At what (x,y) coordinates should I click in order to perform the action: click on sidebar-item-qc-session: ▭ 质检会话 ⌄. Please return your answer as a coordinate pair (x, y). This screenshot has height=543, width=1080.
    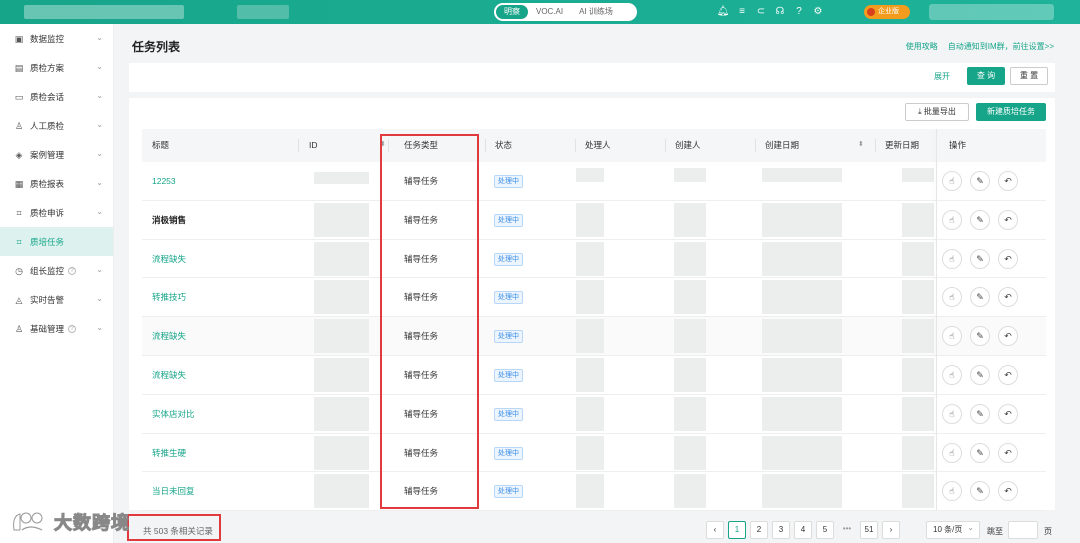
    Looking at the image, I should click on (56, 96).